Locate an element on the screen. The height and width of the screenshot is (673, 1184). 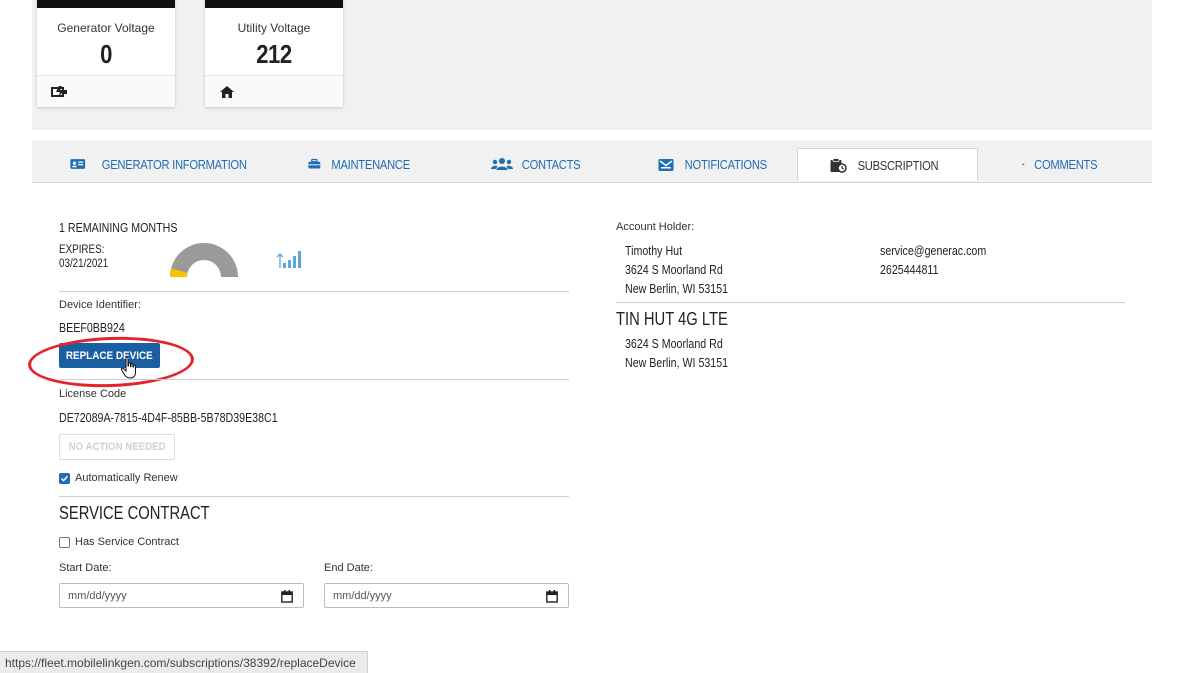
end-date-input: mm/dd/yyyy is located at coordinates (446, 595).